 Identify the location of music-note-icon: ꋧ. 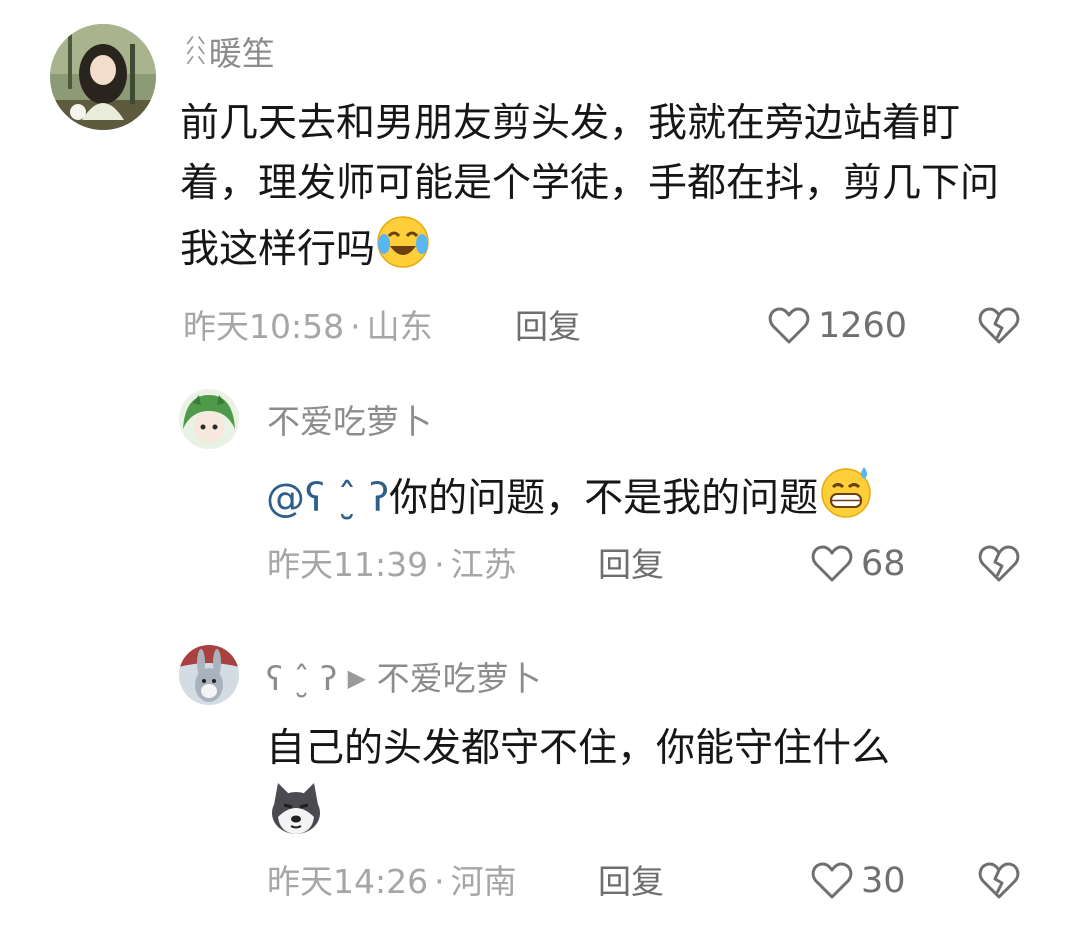
(196, 53).